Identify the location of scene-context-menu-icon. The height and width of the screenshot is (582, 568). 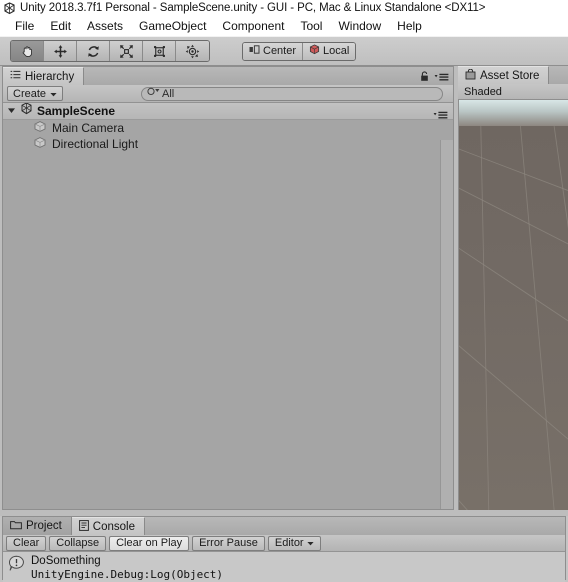
(440, 116).